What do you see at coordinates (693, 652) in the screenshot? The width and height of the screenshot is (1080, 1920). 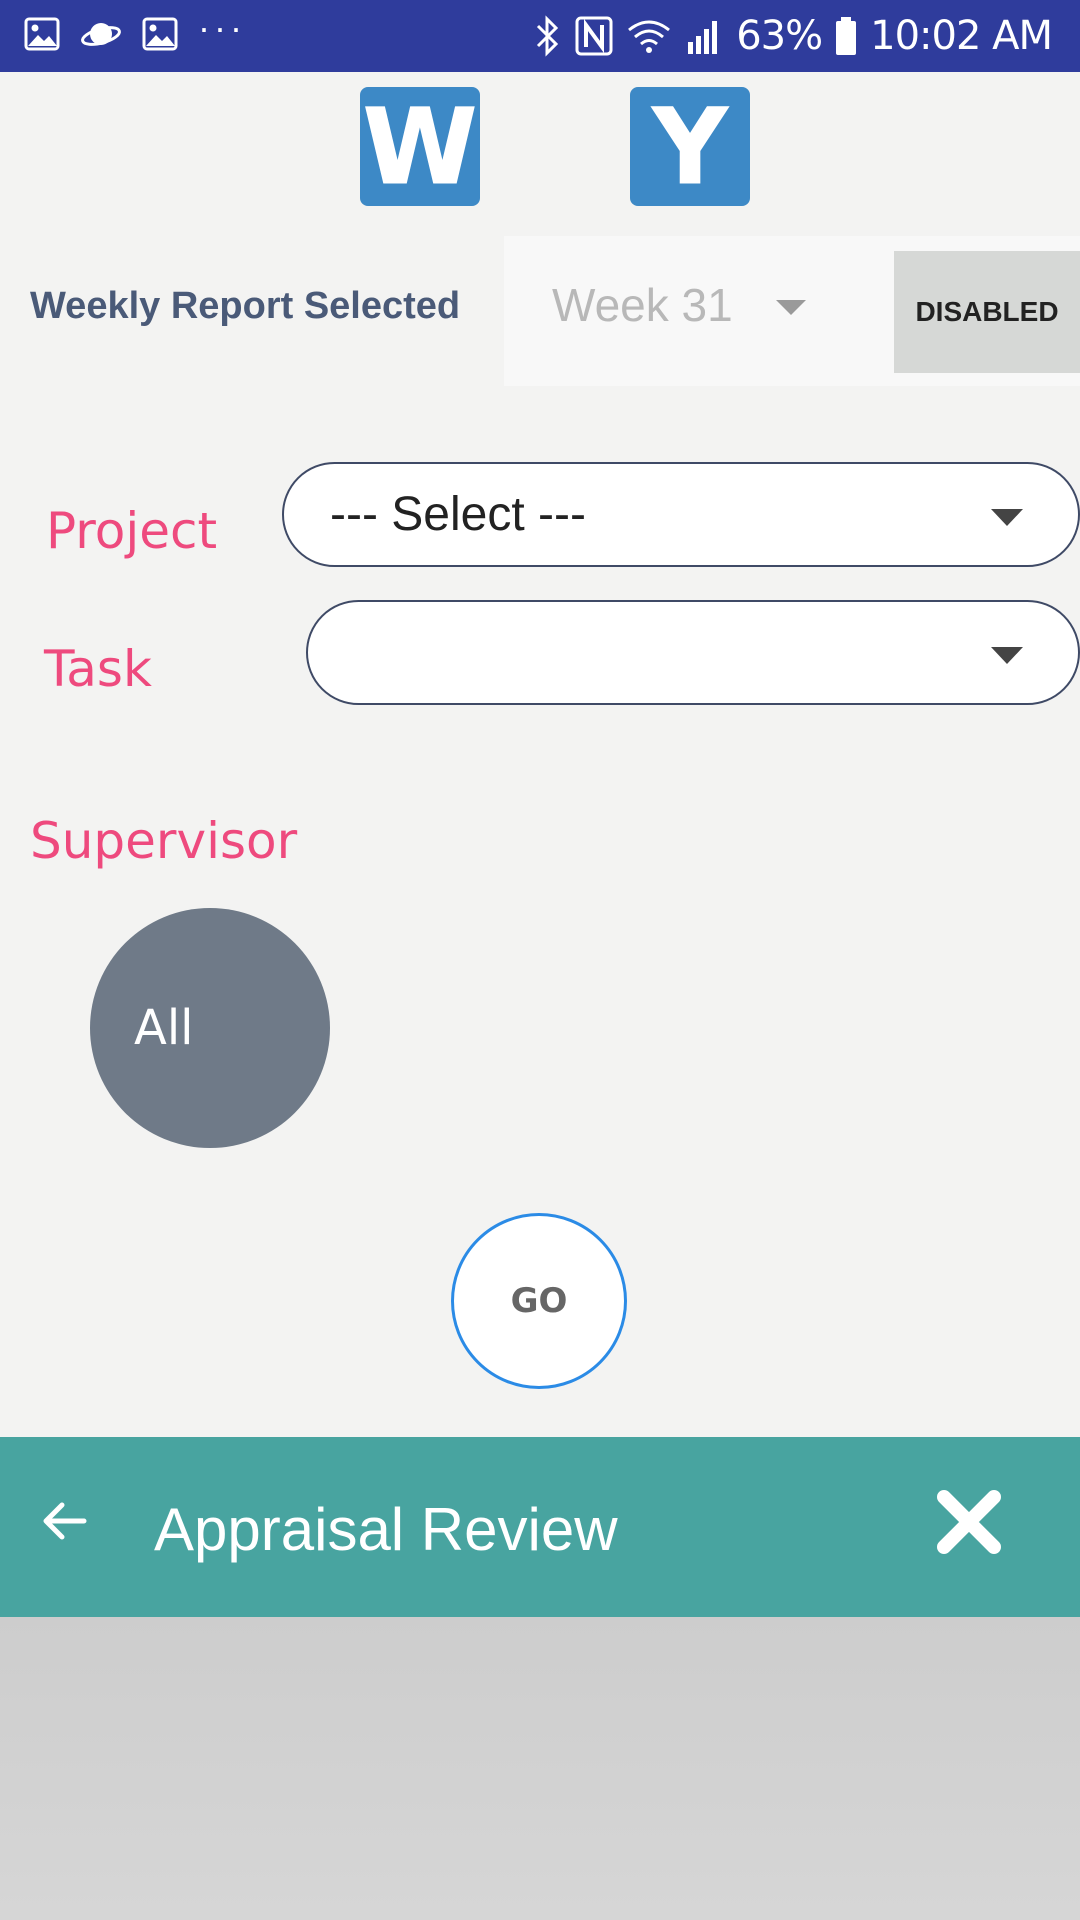 I see `task-dropdown` at bounding box center [693, 652].